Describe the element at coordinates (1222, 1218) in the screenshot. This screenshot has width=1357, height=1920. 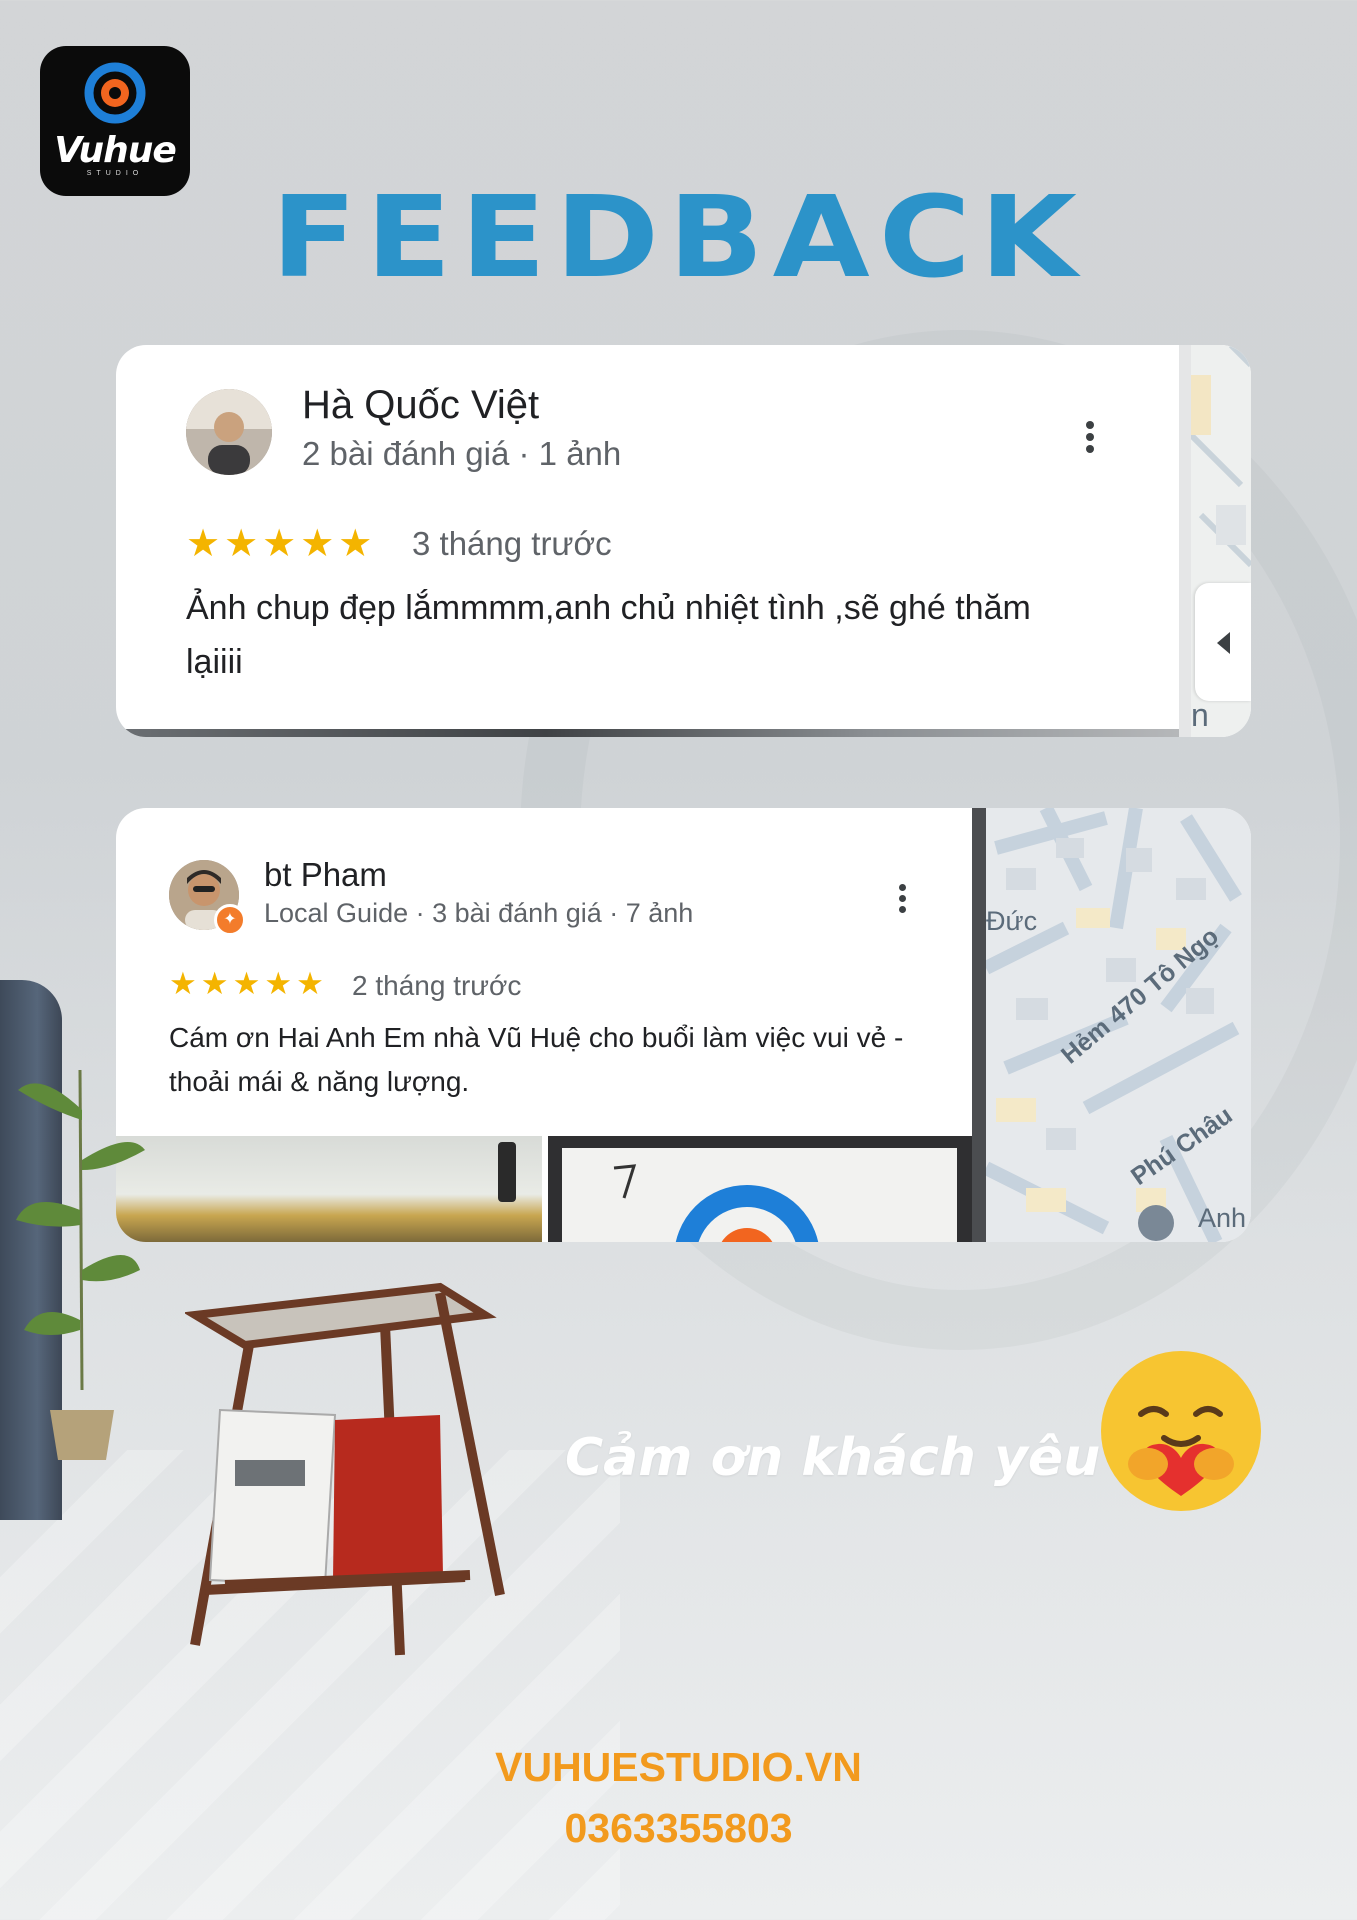
I see `map-label: Anh` at that location.